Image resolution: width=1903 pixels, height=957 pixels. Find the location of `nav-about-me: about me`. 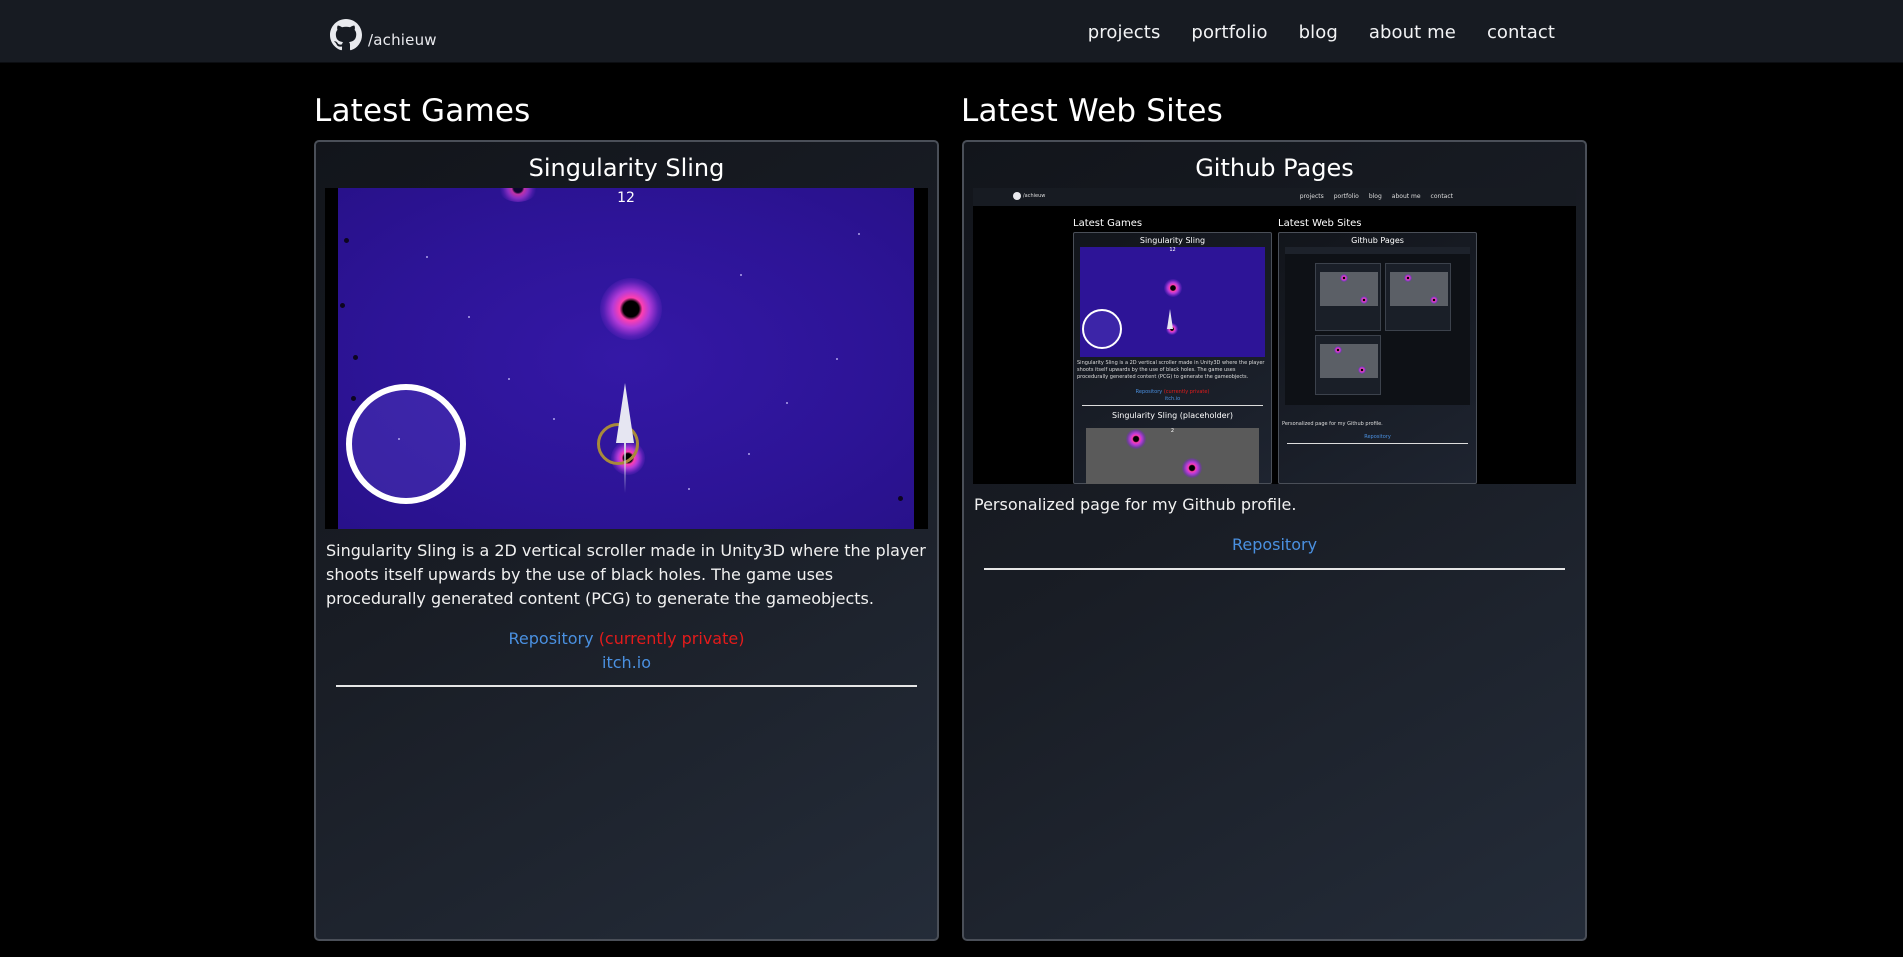

nav-about-me: about me is located at coordinates (1412, 32).